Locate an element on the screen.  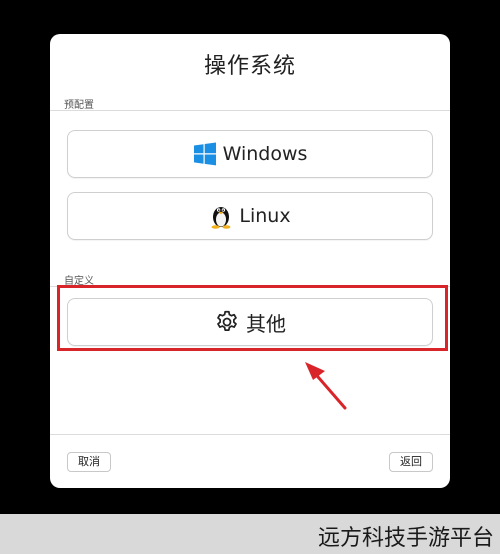
annotation-arrow is located at coordinates (326, 386).